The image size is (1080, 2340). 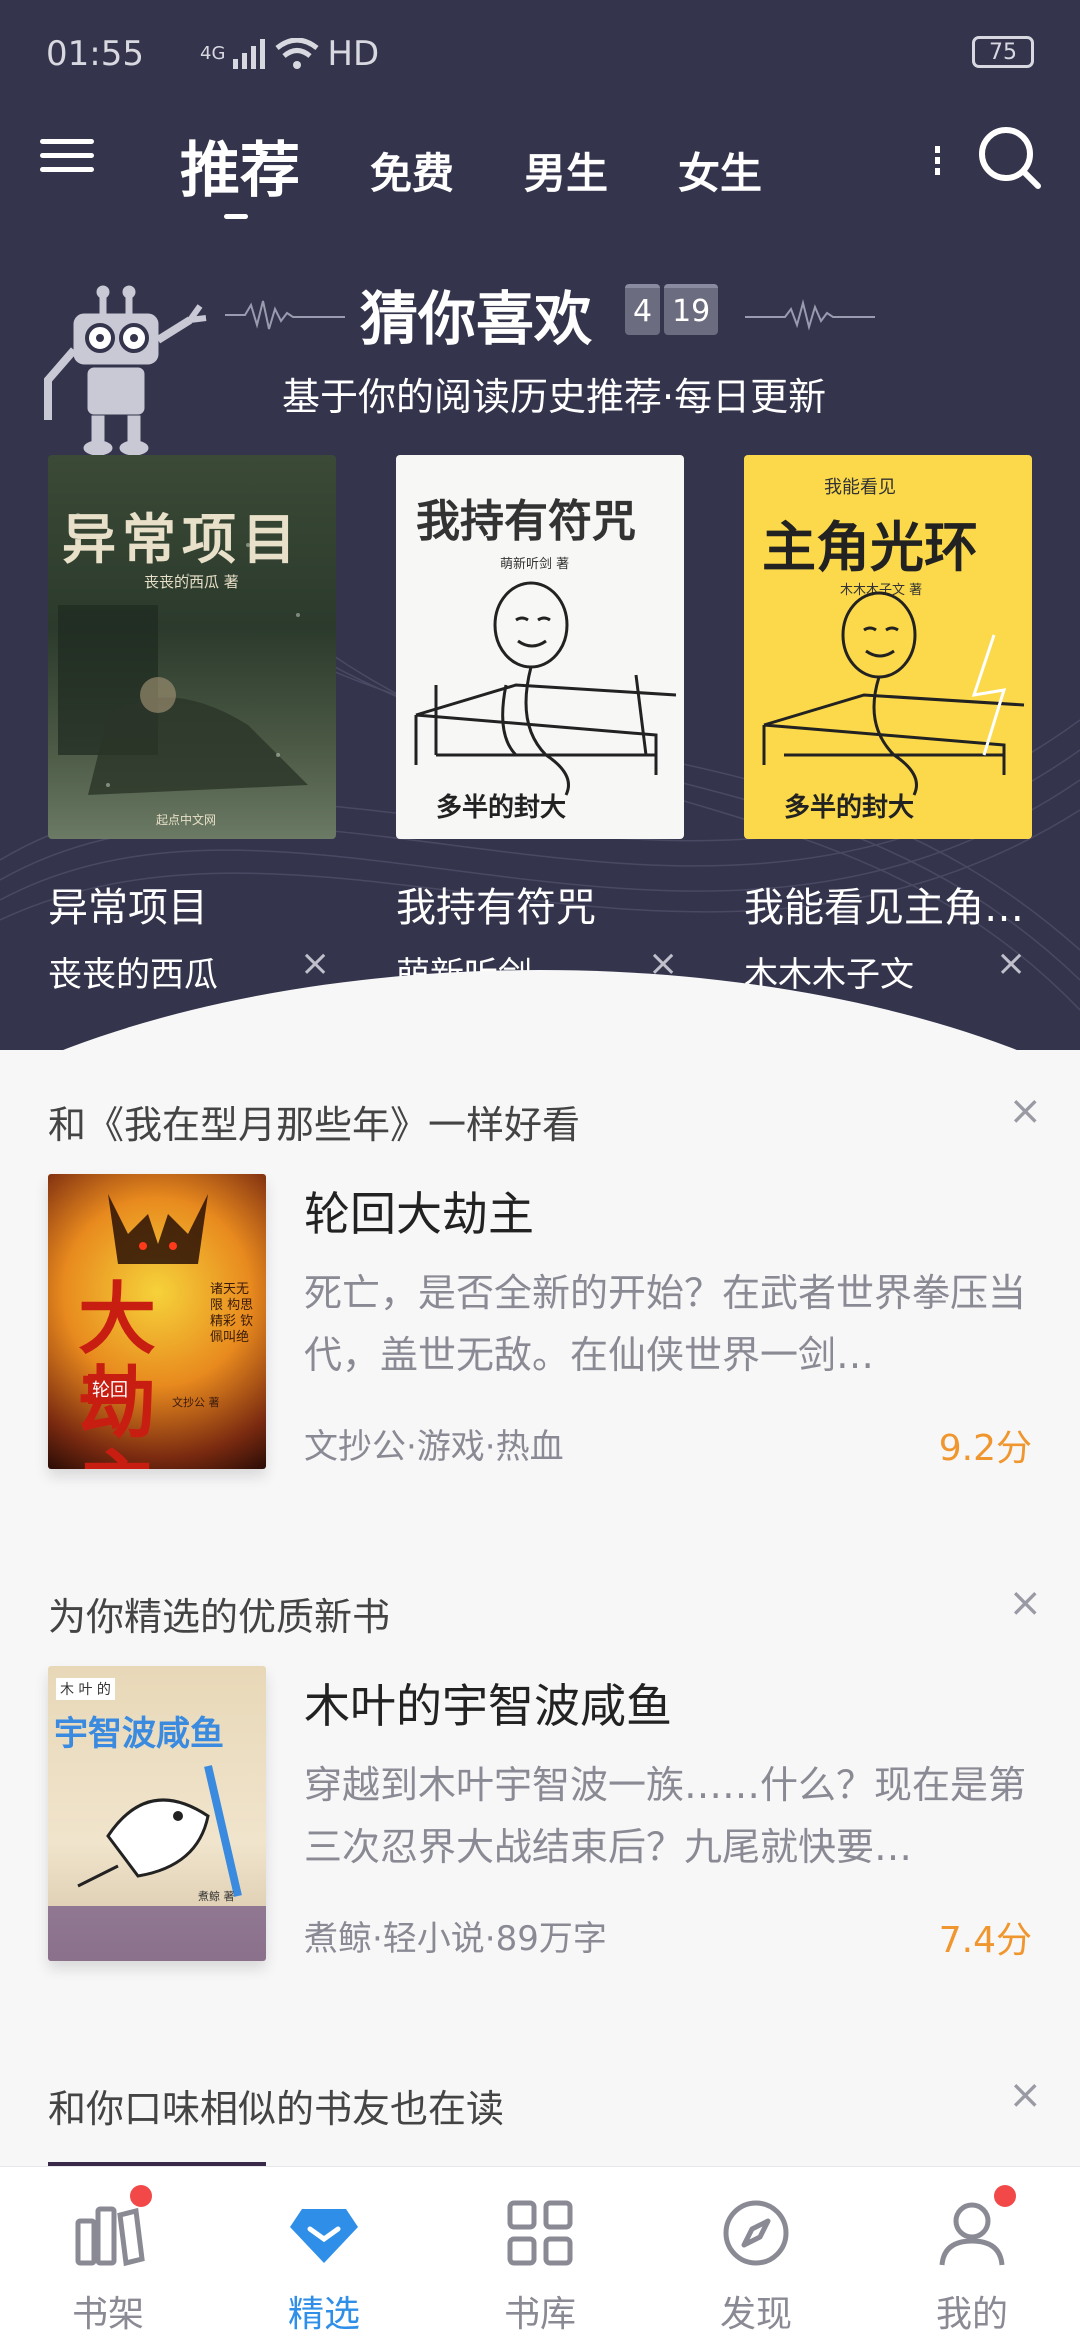 I want to click on menu-icon, so click(x=67, y=157).